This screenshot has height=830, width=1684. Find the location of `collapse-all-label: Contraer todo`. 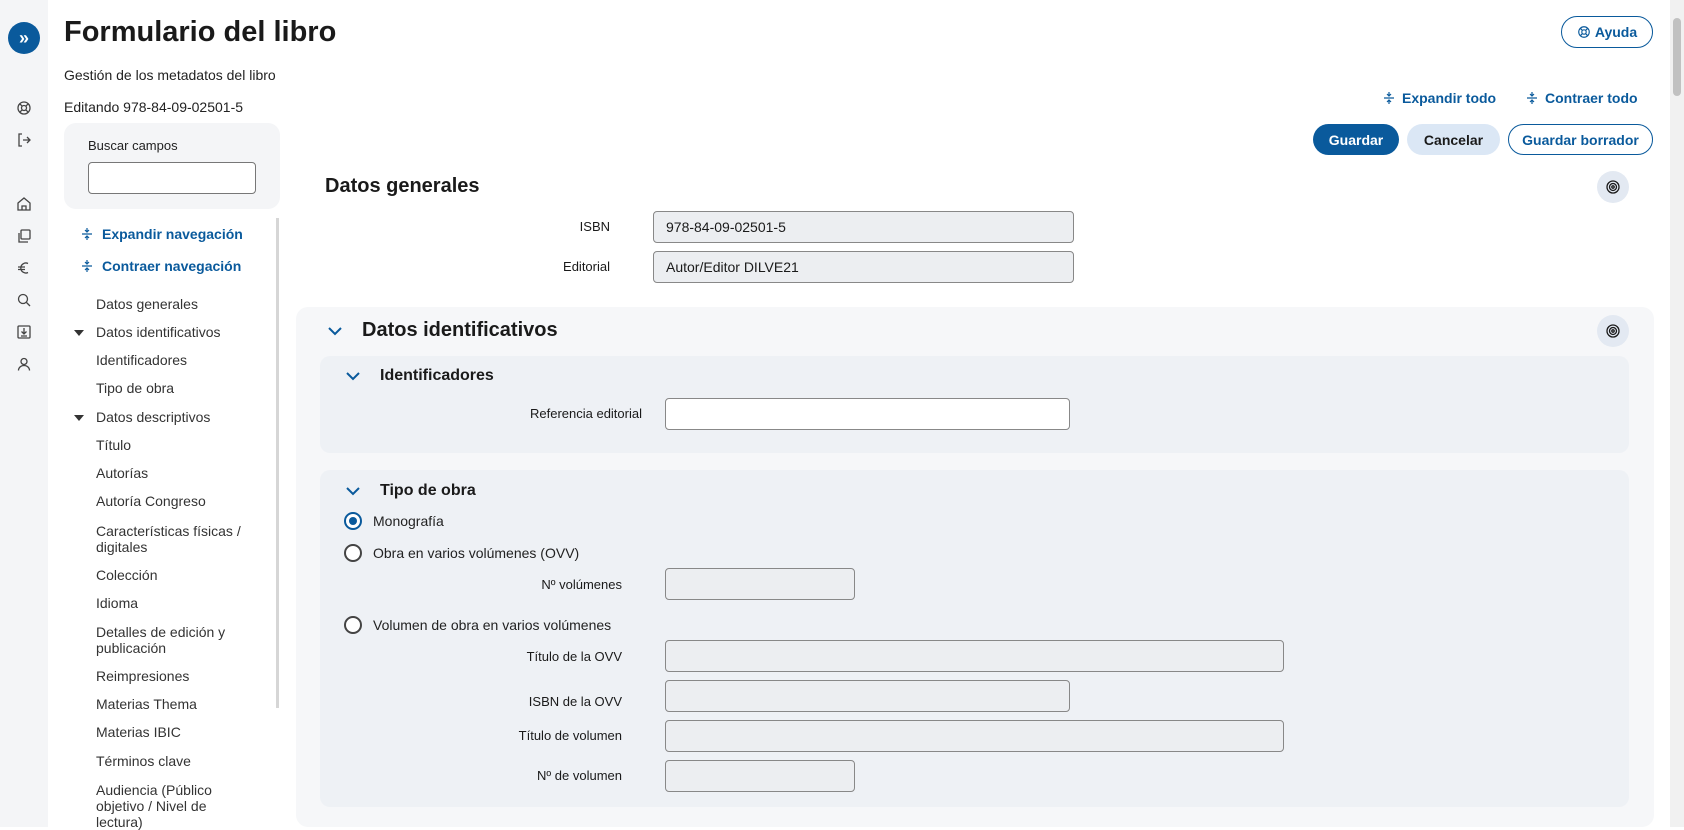

collapse-all-label: Contraer todo is located at coordinates (1591, 98).